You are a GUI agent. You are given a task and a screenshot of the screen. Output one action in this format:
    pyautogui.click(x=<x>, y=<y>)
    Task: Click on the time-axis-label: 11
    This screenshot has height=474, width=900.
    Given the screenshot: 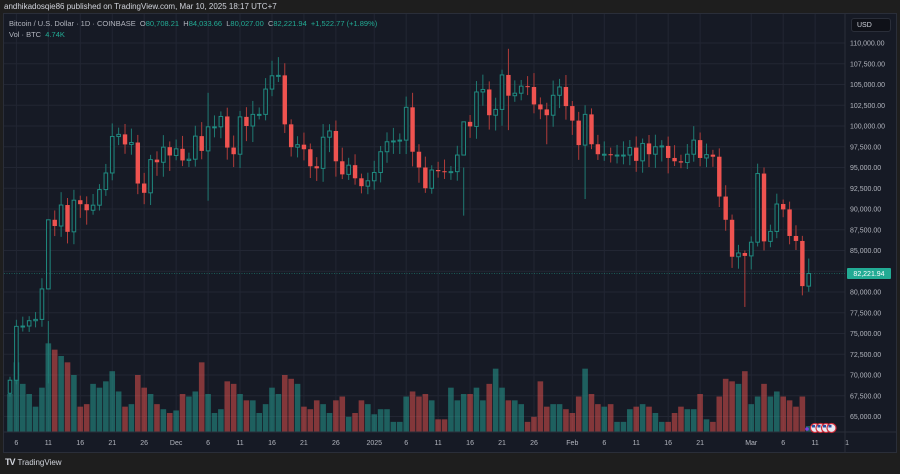 What is the action you would take?
    pyautogui.click(x=437, y=443)
    